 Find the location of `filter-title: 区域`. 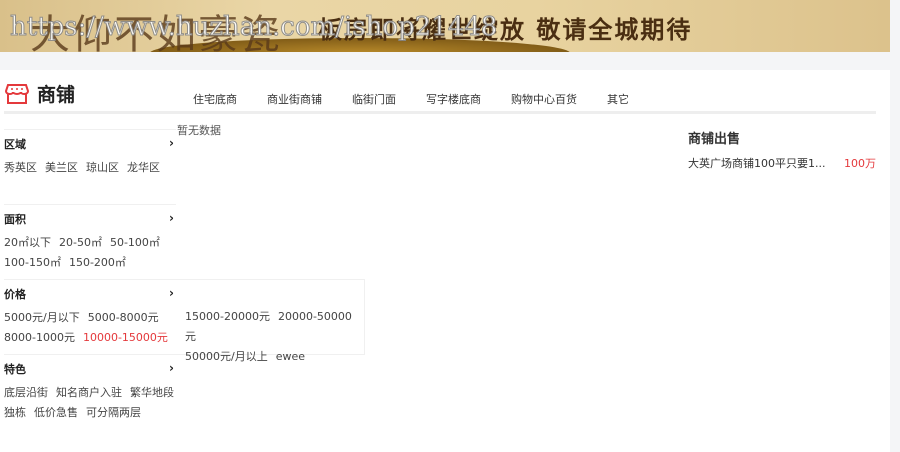

filter-title: 区域 is located at coordinates (15, 144).